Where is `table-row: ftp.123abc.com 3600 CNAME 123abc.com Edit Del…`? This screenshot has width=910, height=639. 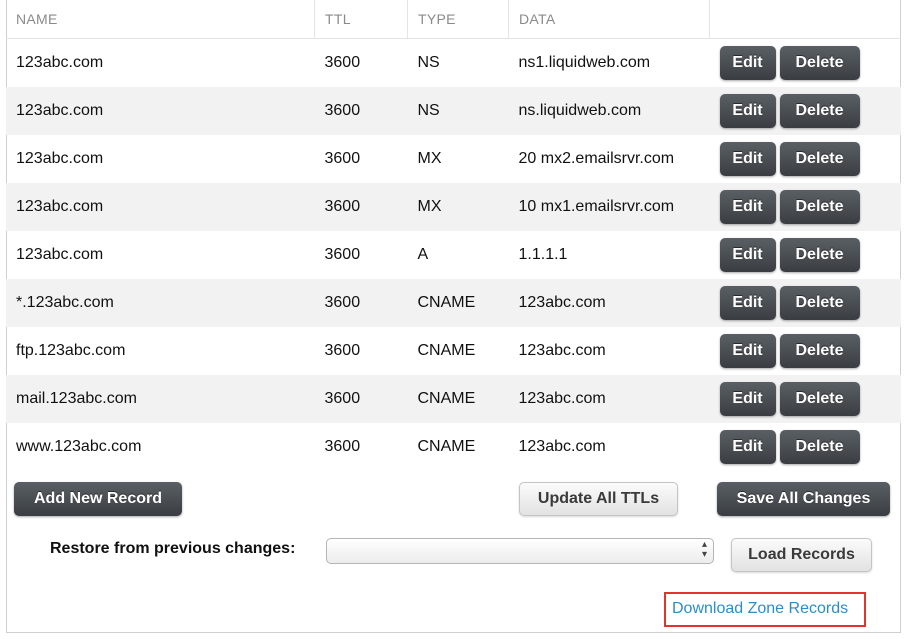
table-row: ftp.123abc.com 3600 CNAME 123abc.com Edit Del… is located at coordinates (453, 351).